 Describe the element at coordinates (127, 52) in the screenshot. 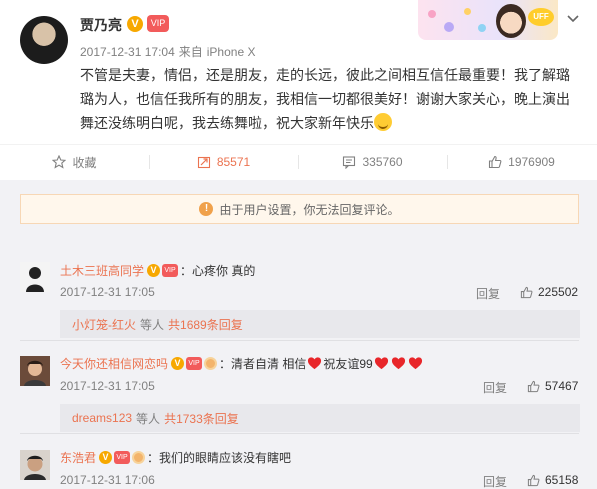

I see `post-date: 2017-12-31 17:04` at that location.